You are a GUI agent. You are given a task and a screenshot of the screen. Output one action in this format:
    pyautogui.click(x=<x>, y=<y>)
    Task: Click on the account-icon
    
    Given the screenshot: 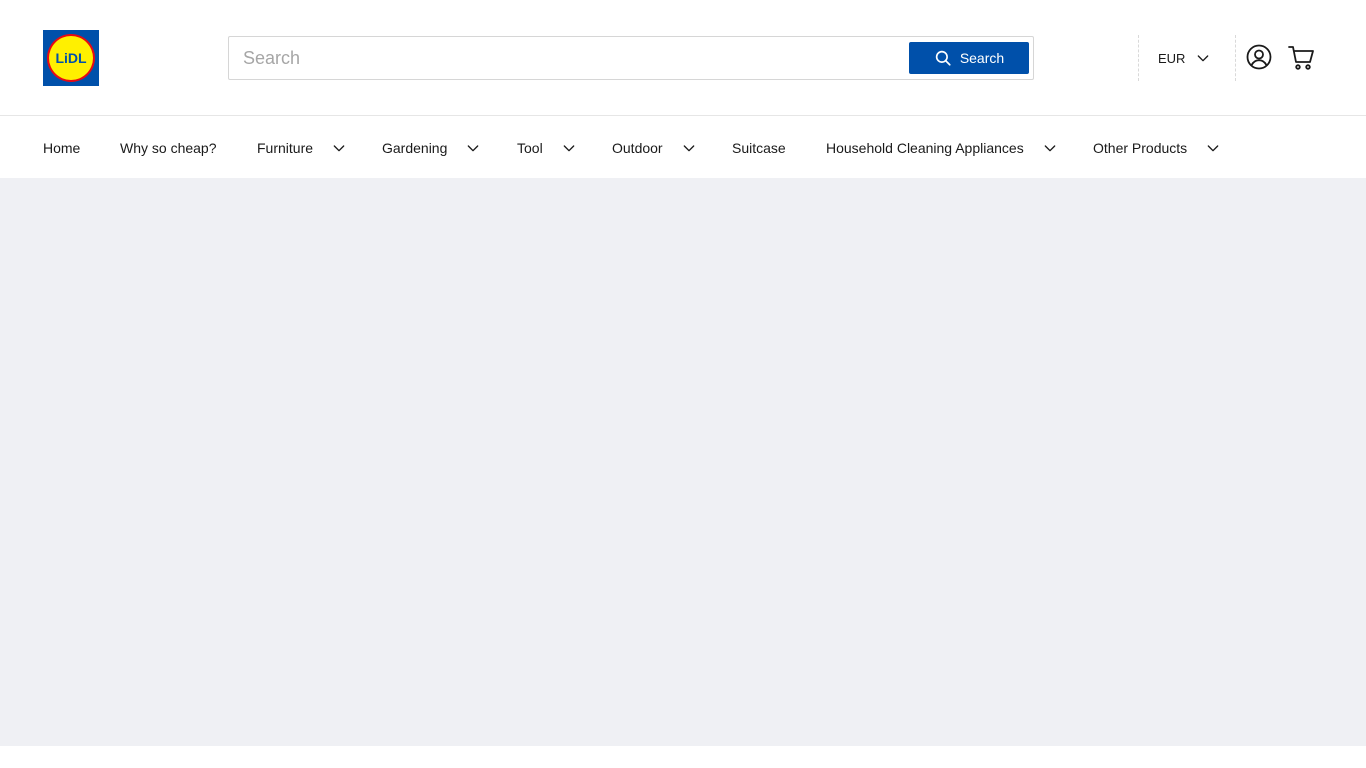 What is the action you would take?
    pyautogui.click(x=1259, y=57)
    